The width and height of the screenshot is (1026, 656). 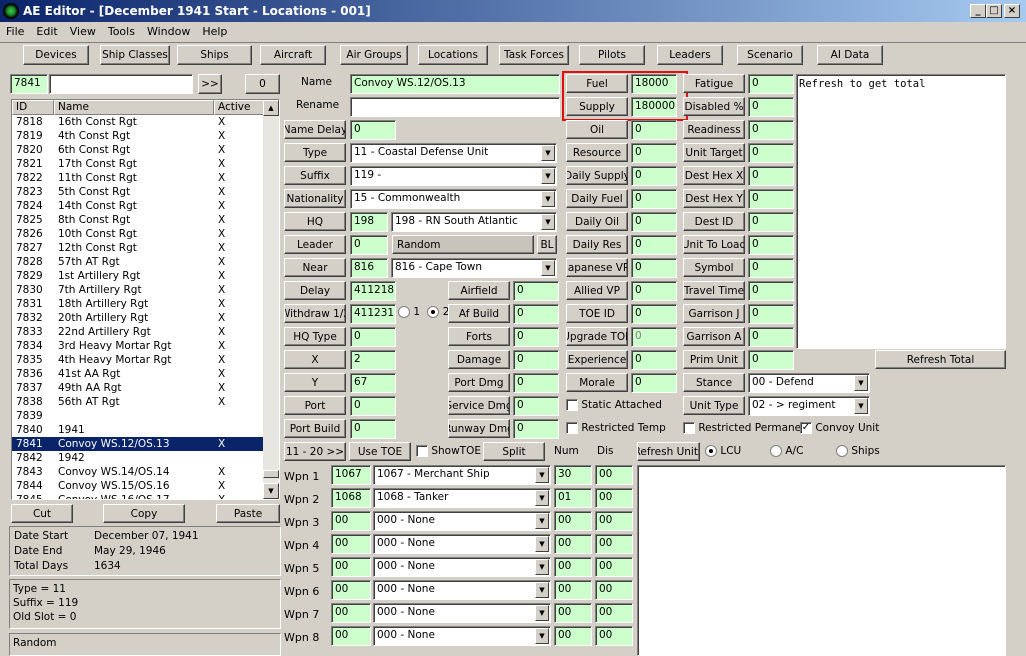 I want to click on withdraw-field: 411231, so click(x=373, y=314).